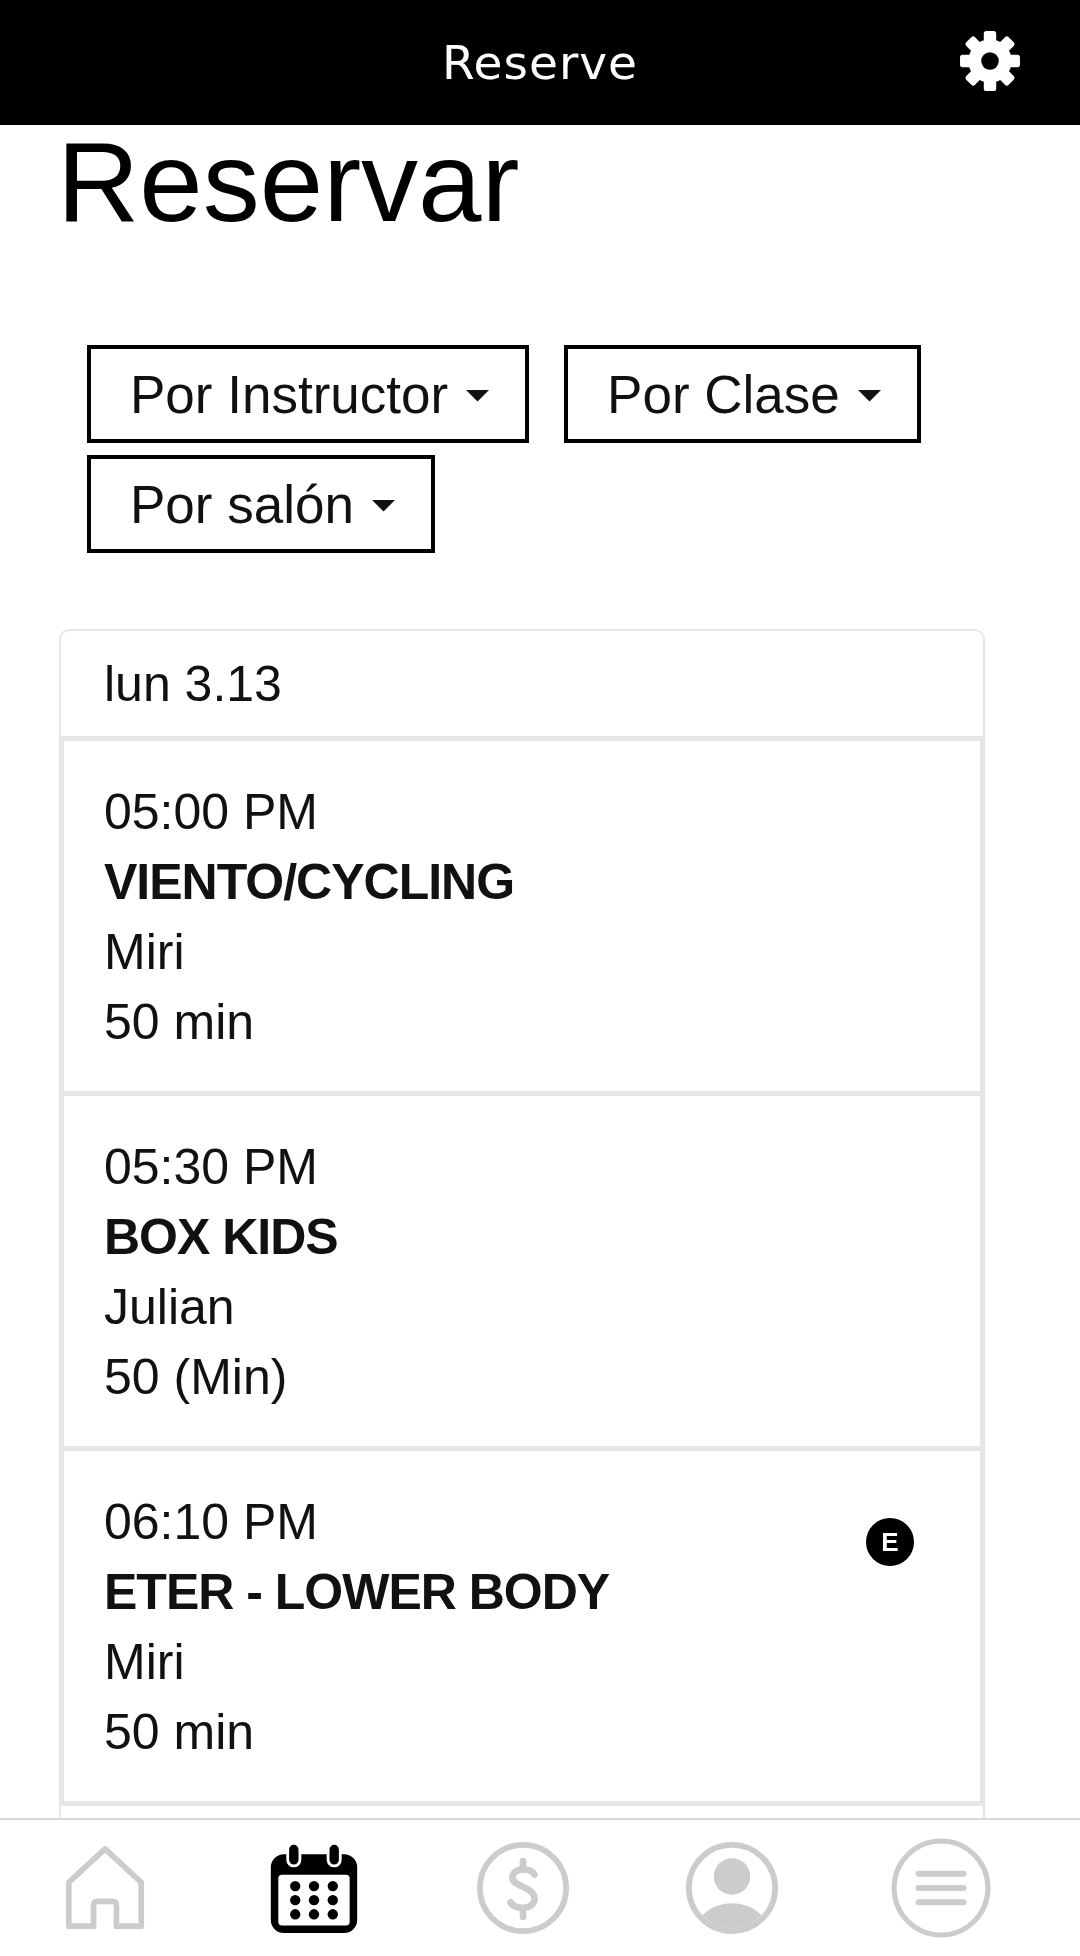 This screenshot has height=1956, width=1080. I want to click on dollar-icon, so click(522, 1888).